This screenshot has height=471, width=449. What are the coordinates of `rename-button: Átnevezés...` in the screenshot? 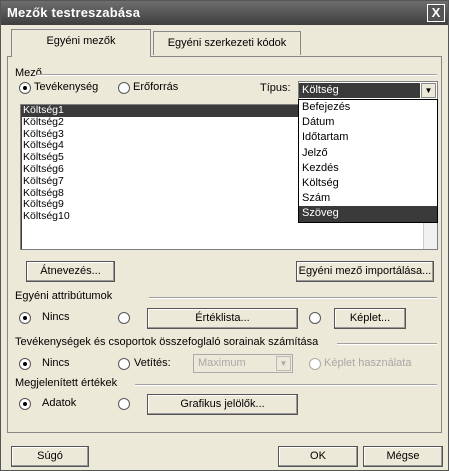 It's located at (70, 271).